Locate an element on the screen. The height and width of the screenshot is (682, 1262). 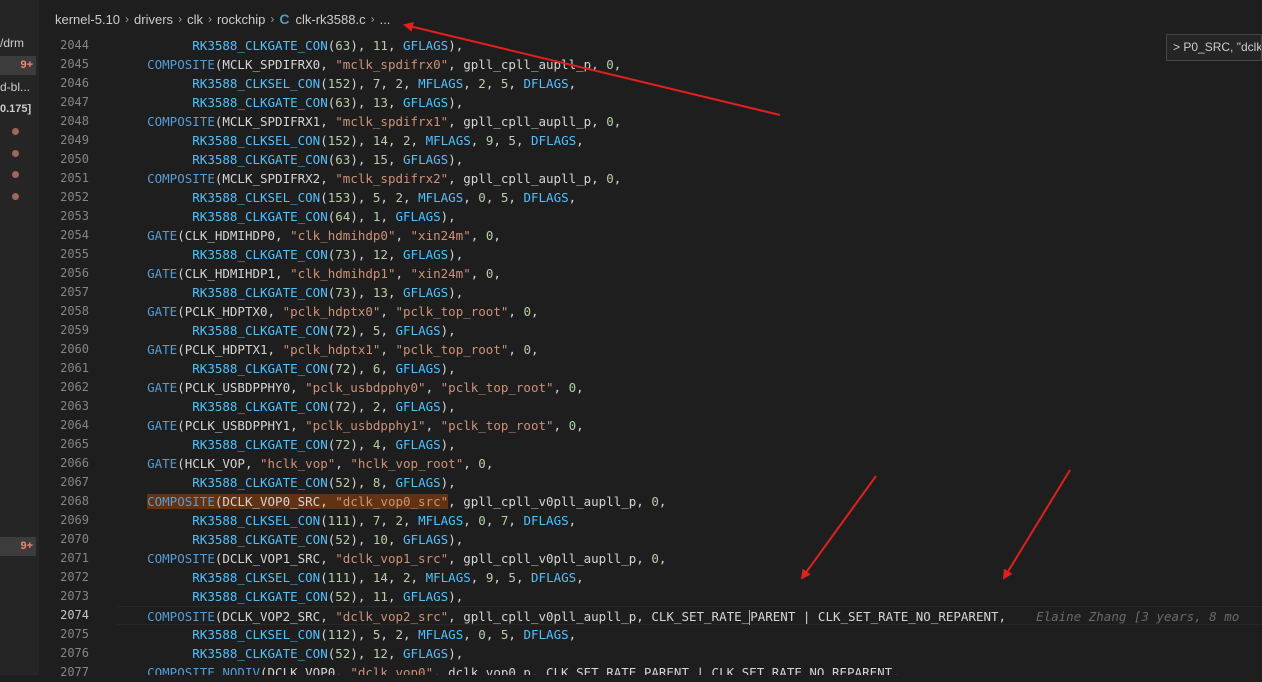
problems-badge: 9+ is located at coordinates (18, 65).